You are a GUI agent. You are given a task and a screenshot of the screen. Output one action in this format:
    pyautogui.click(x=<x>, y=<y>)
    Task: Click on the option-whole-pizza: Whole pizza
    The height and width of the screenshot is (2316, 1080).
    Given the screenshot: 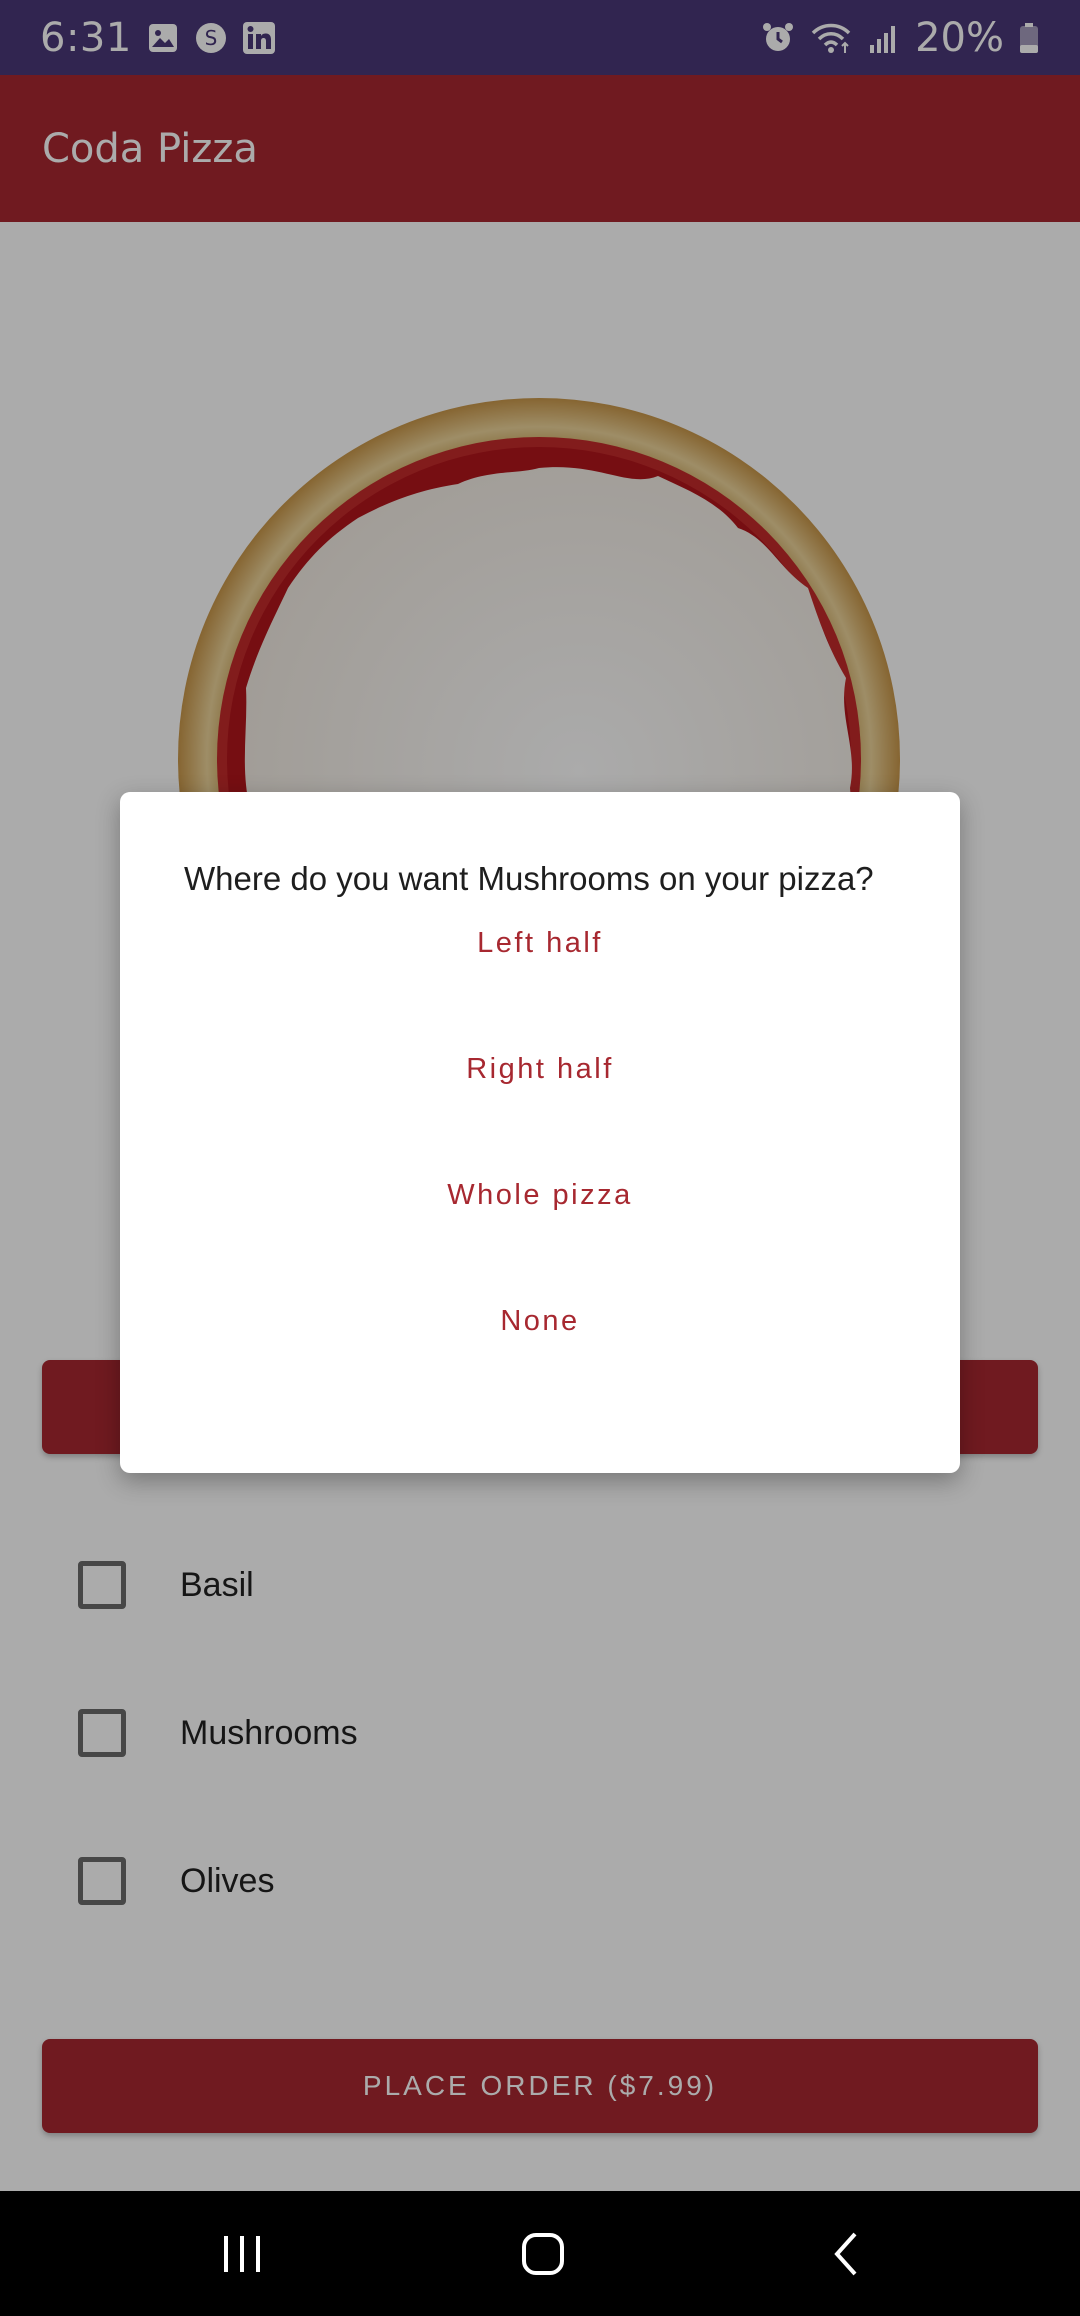 What is the action you would take?
    pyautogui.click(x=540, y=1195)
    